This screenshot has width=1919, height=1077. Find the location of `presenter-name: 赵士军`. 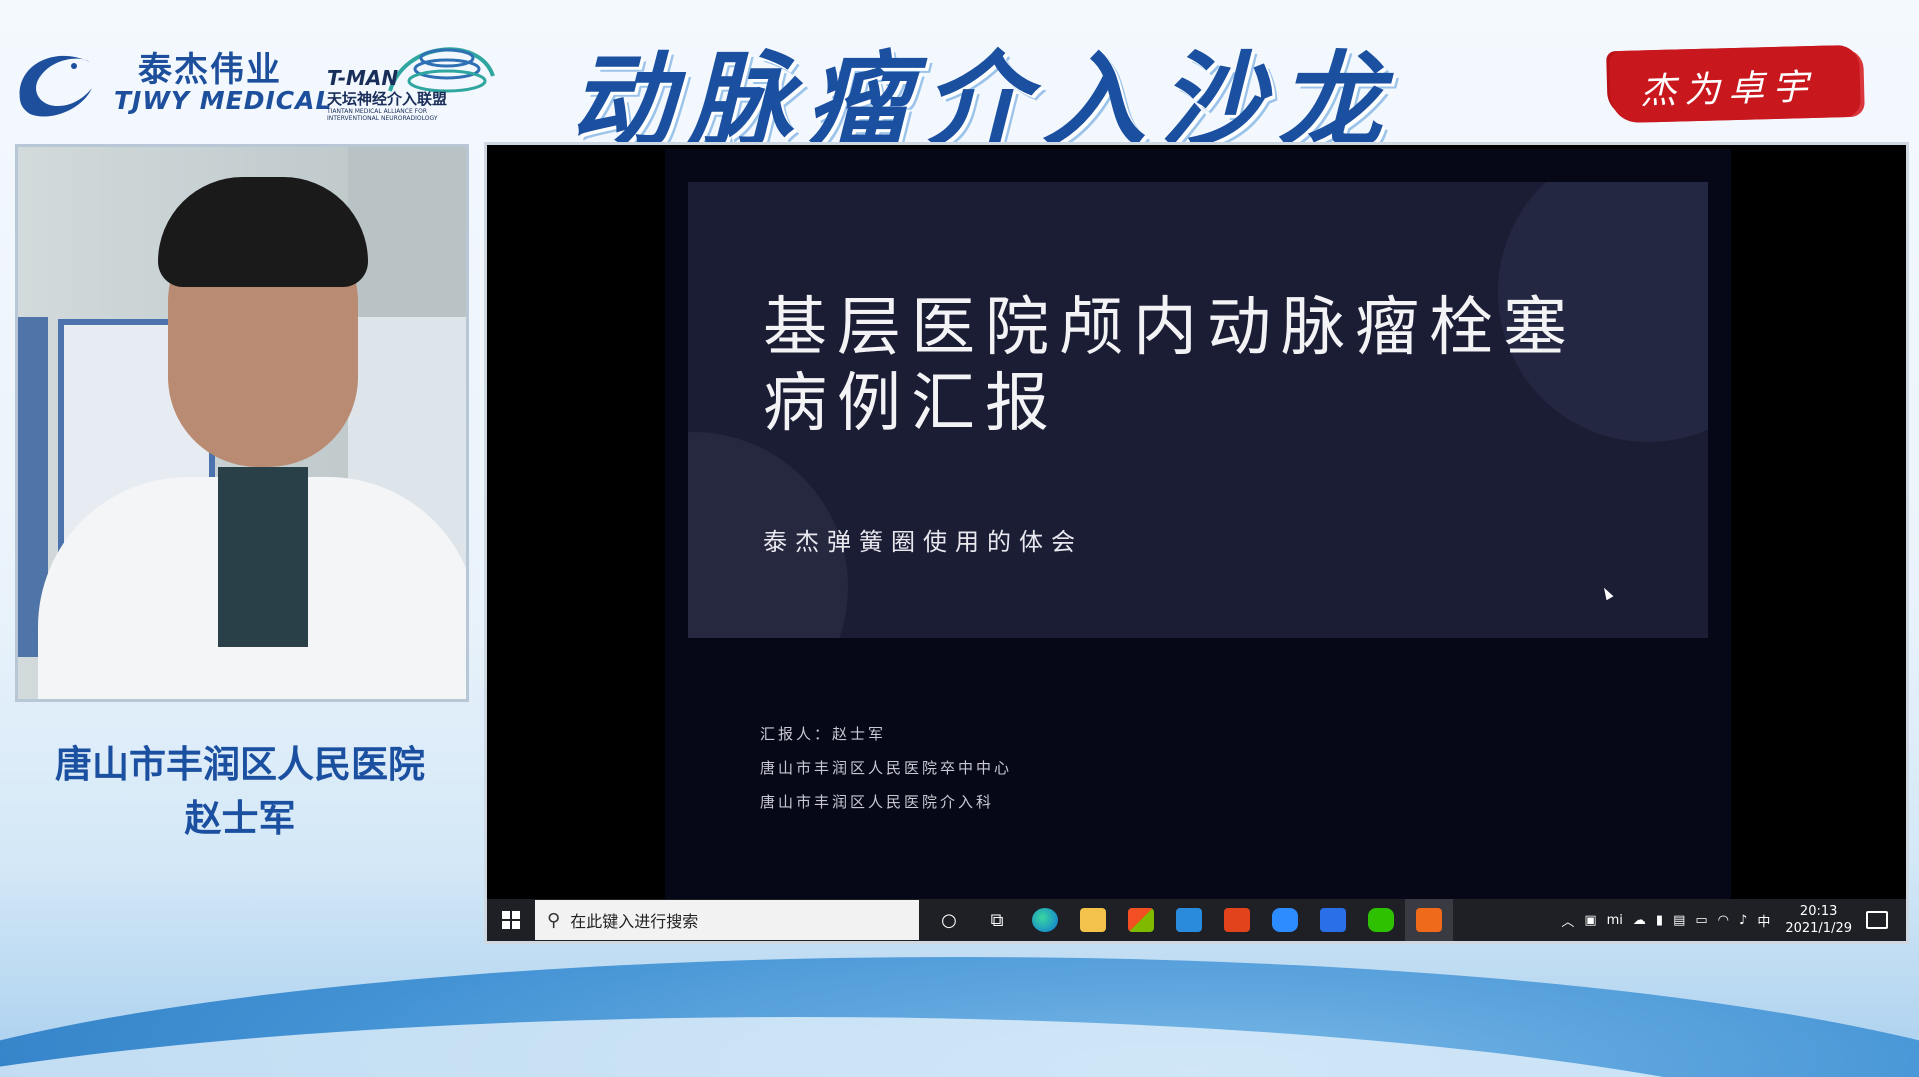

presenter-name: 赵士军 is located at coordinates (240, 818).